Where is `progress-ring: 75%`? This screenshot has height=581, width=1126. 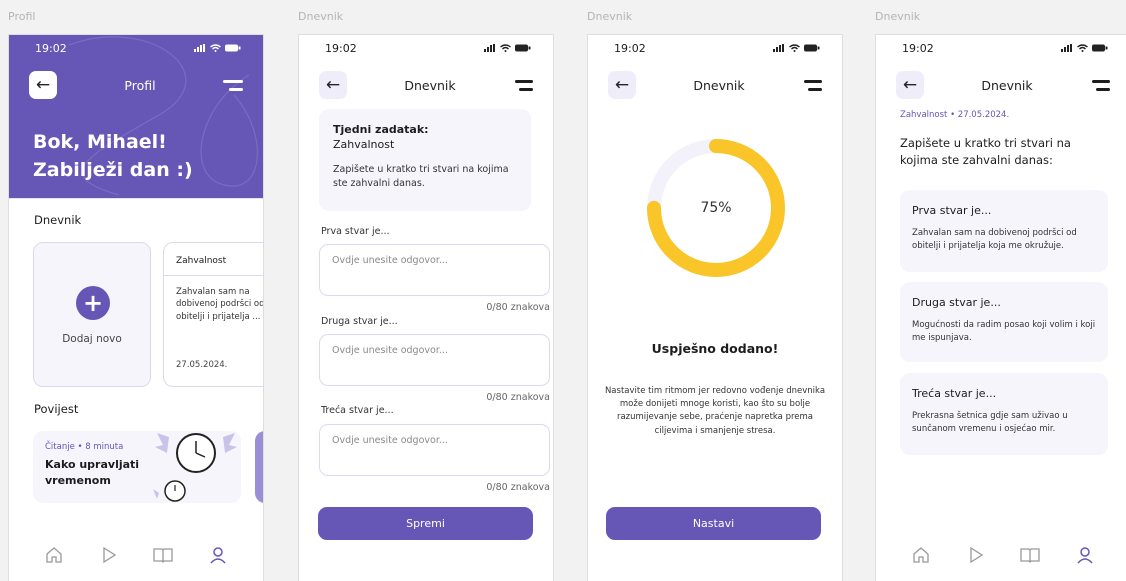 progress-ring: 75% is located at coordinates (716, 208).